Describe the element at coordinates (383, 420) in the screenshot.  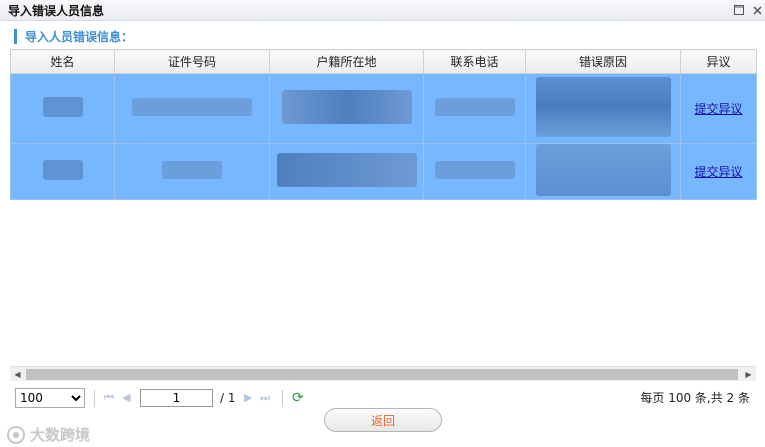
I see `return-button: 返回` at that location.